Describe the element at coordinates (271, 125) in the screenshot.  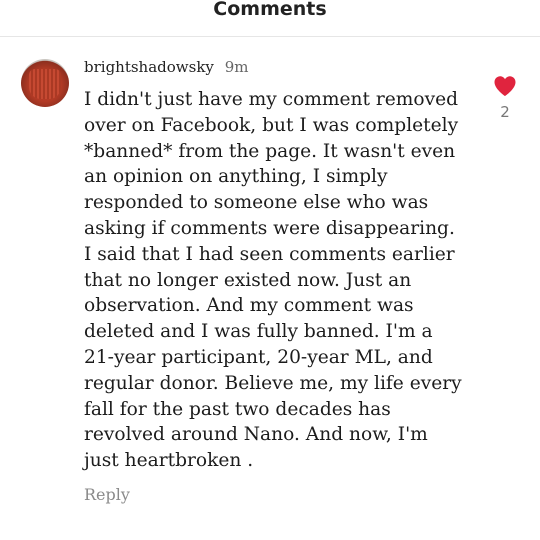
I see `comment-line: over on Facebook, but I was completely` at that location.